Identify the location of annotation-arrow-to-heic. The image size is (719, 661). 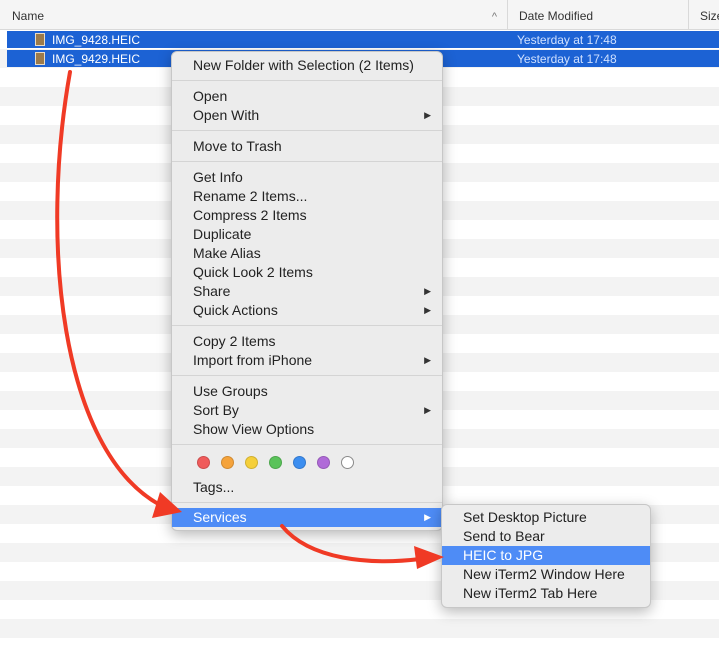
(351, 544).